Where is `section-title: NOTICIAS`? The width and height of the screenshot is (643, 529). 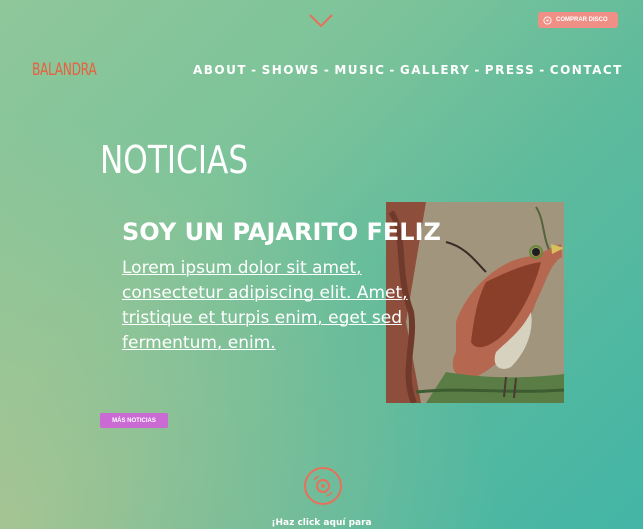 section-title: NOTICIAS is located at coordinates (174, 160).